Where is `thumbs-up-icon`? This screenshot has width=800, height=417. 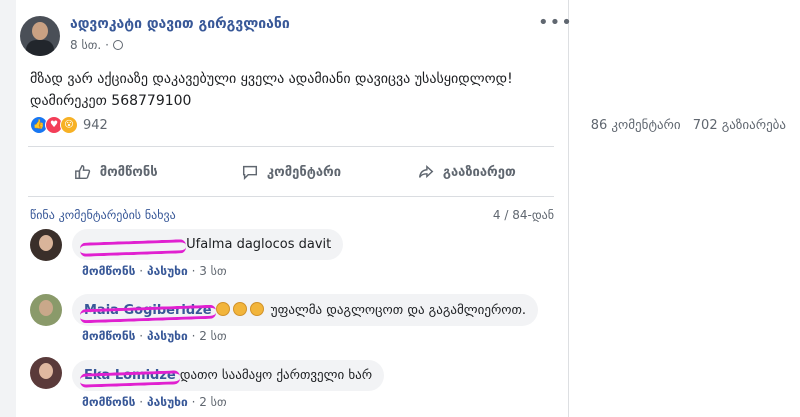
thumbs-up-icon is located at coordinates (82, 172).